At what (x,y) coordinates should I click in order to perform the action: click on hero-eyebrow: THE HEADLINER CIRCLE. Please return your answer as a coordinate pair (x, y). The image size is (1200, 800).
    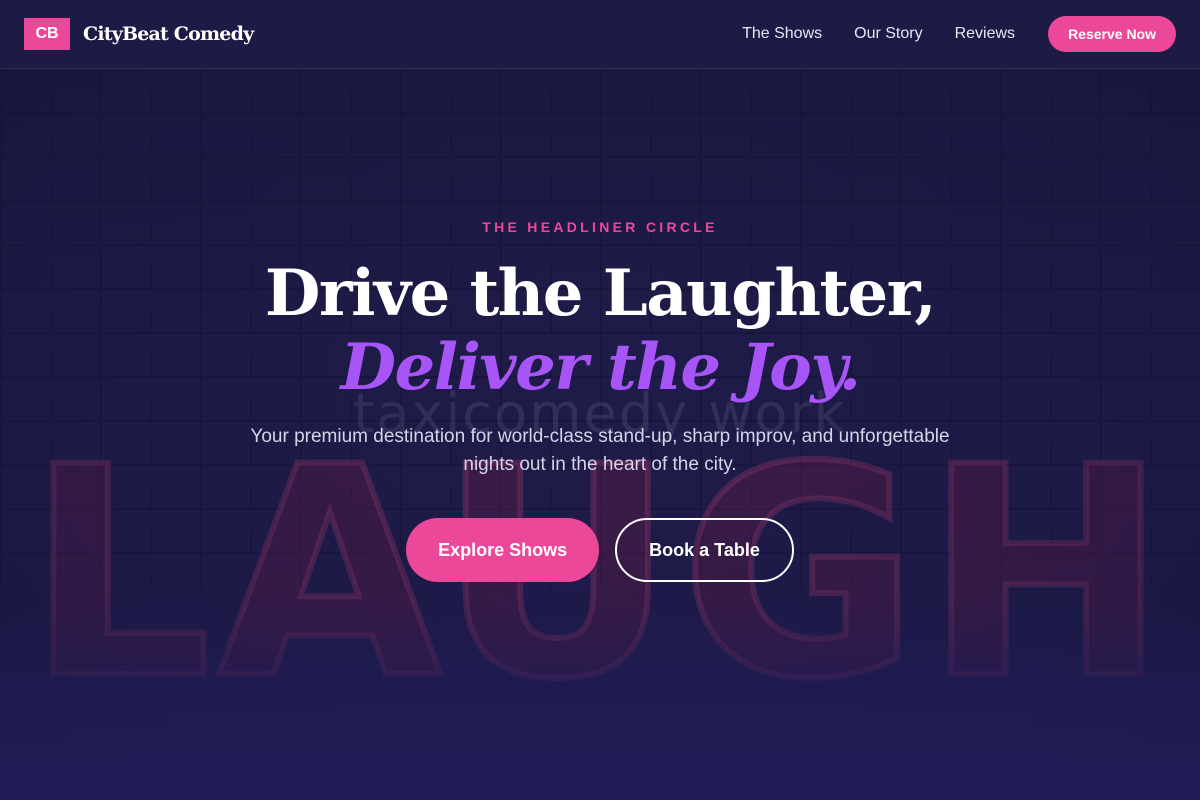
    Looking at the image, I should click on (600, 227).